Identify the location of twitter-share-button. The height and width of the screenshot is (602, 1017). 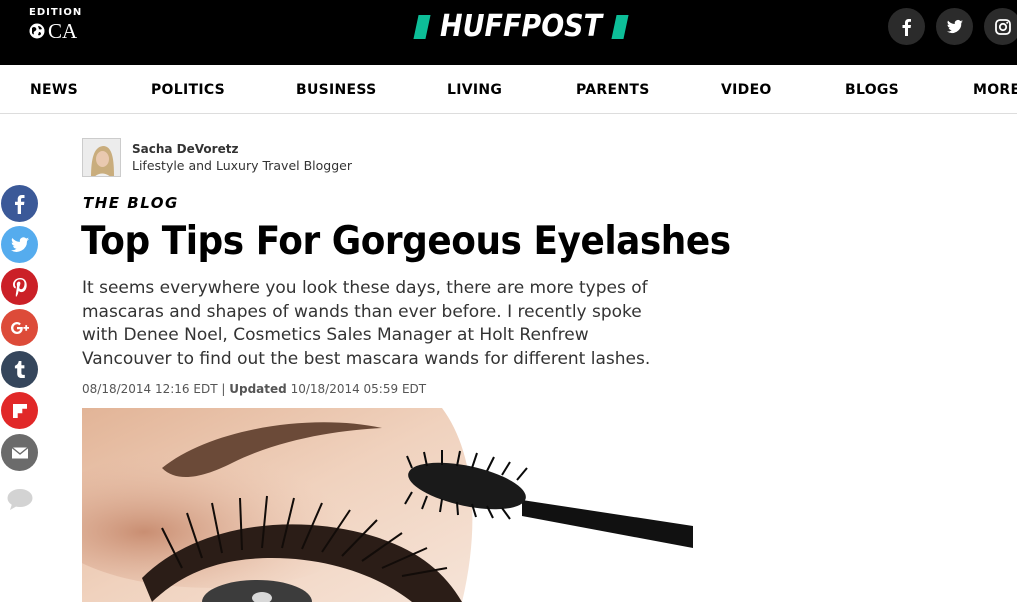
(19, 244).